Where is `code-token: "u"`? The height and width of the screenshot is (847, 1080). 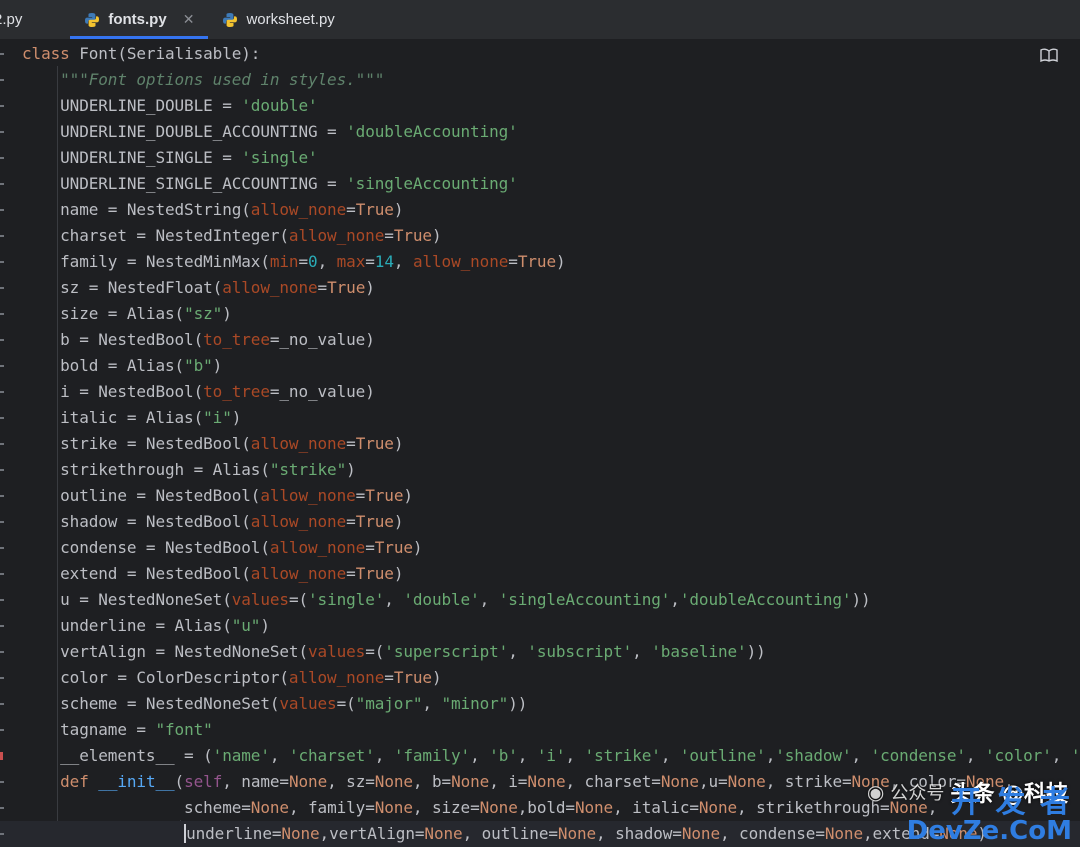
code-token: "u" is located at coordinates (246, 625).